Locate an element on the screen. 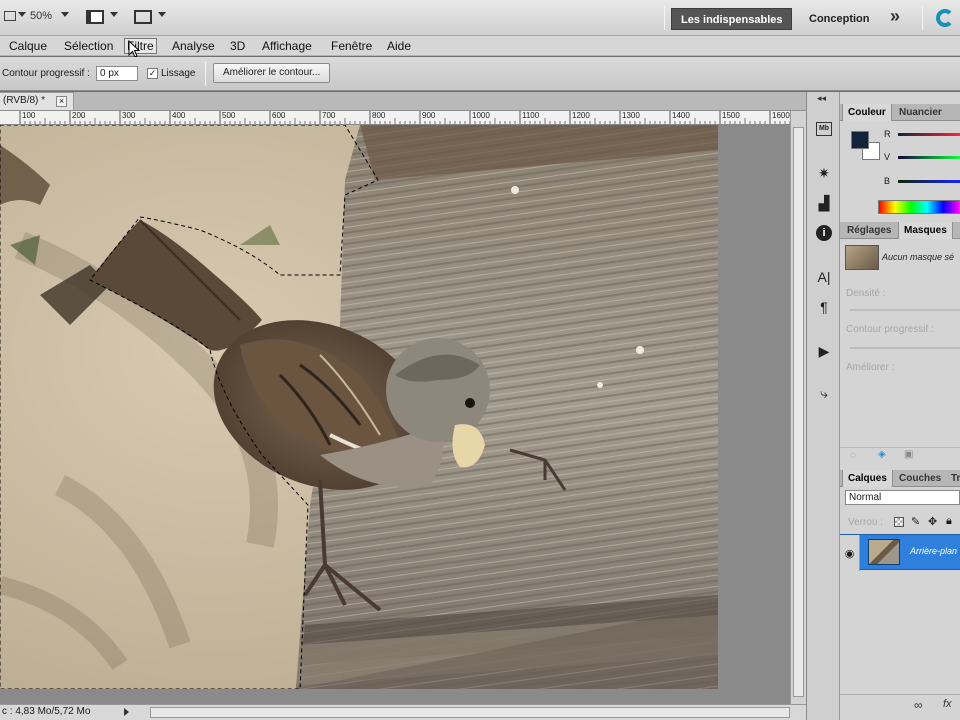 Image resolution: width=960 pixels, height=720 pixels. channel-b-slider is located at coordinates (929, 181).